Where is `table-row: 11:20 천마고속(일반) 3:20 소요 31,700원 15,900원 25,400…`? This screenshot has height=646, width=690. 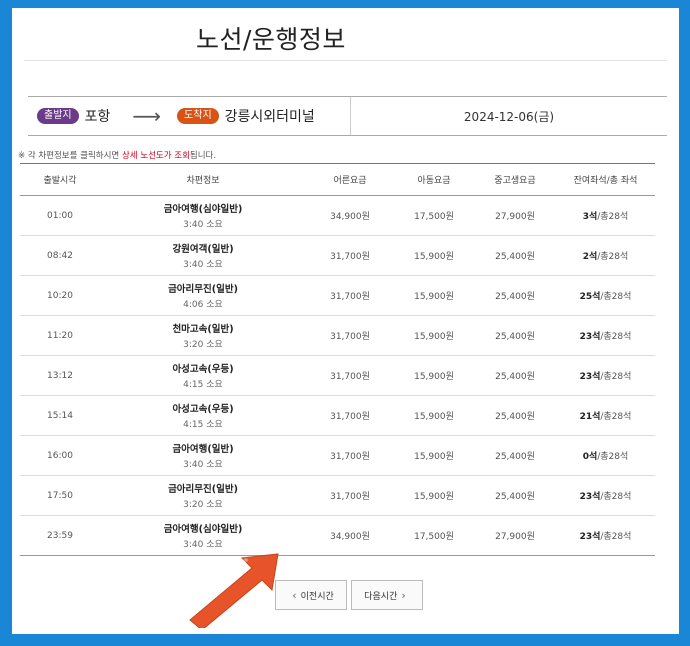
table-row: 11:20 천마고속(일반) 3:20 소요 31,700원 15,900원 25,400… is located at coordinates (337, 335).